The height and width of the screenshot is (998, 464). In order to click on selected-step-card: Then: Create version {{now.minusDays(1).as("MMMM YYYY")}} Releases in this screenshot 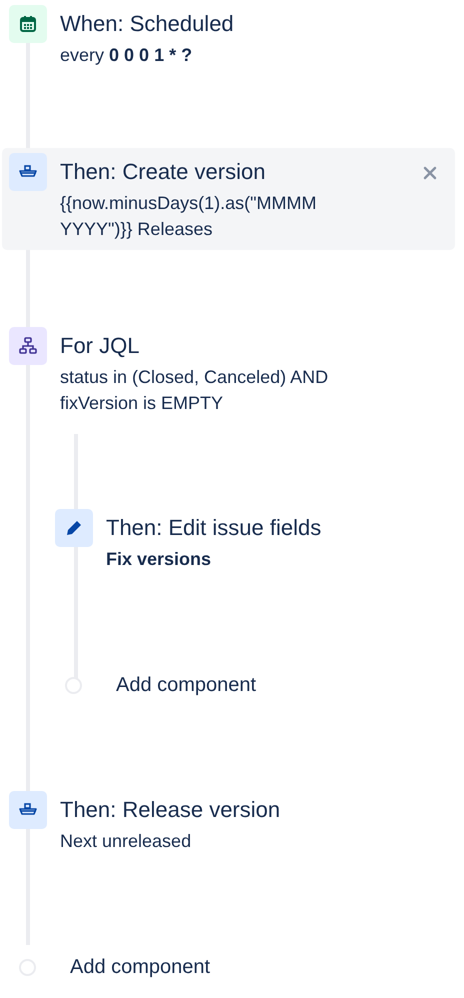, I will do `click(228, 199)`.